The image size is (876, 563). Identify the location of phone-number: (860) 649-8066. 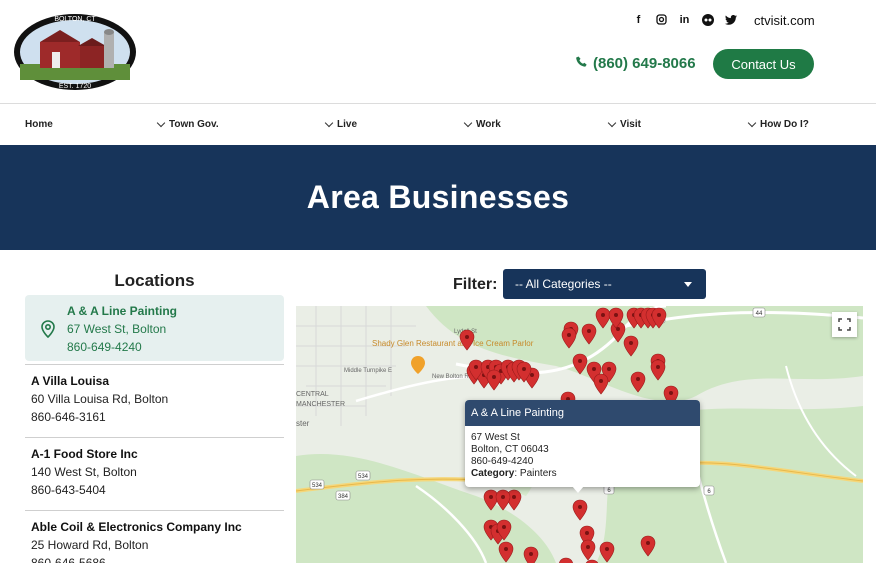
(644, 63).